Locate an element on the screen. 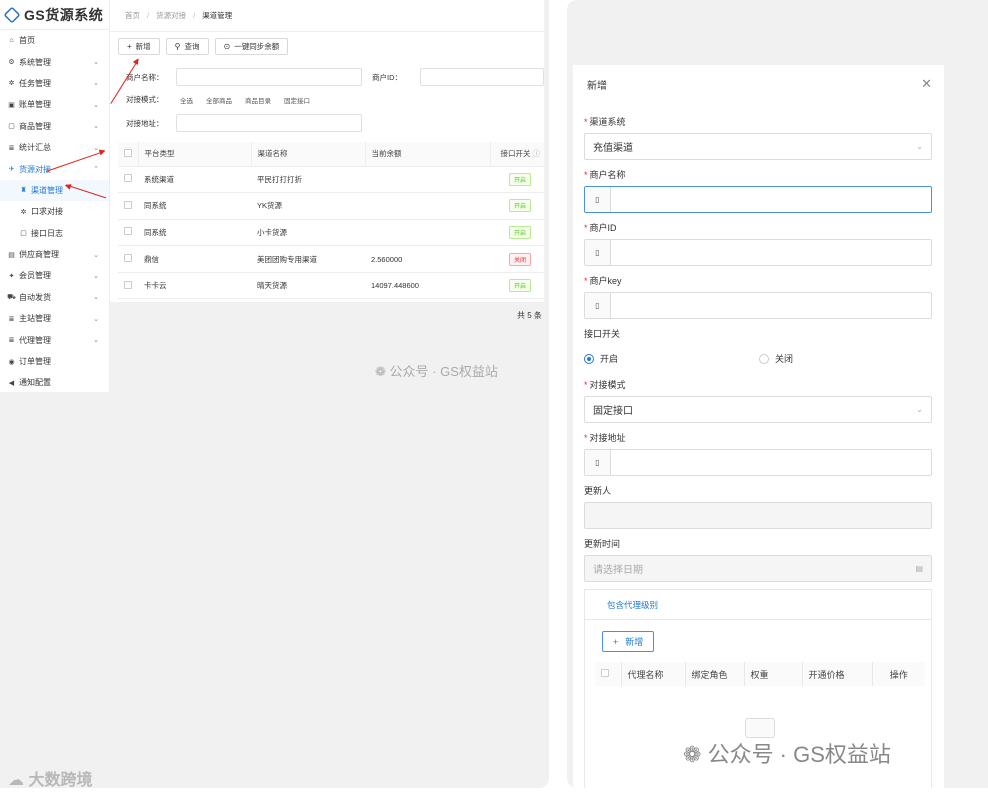 This screenshot has height=796, width=988. stats-icon: ≣ is located at coordinates (11, 148).